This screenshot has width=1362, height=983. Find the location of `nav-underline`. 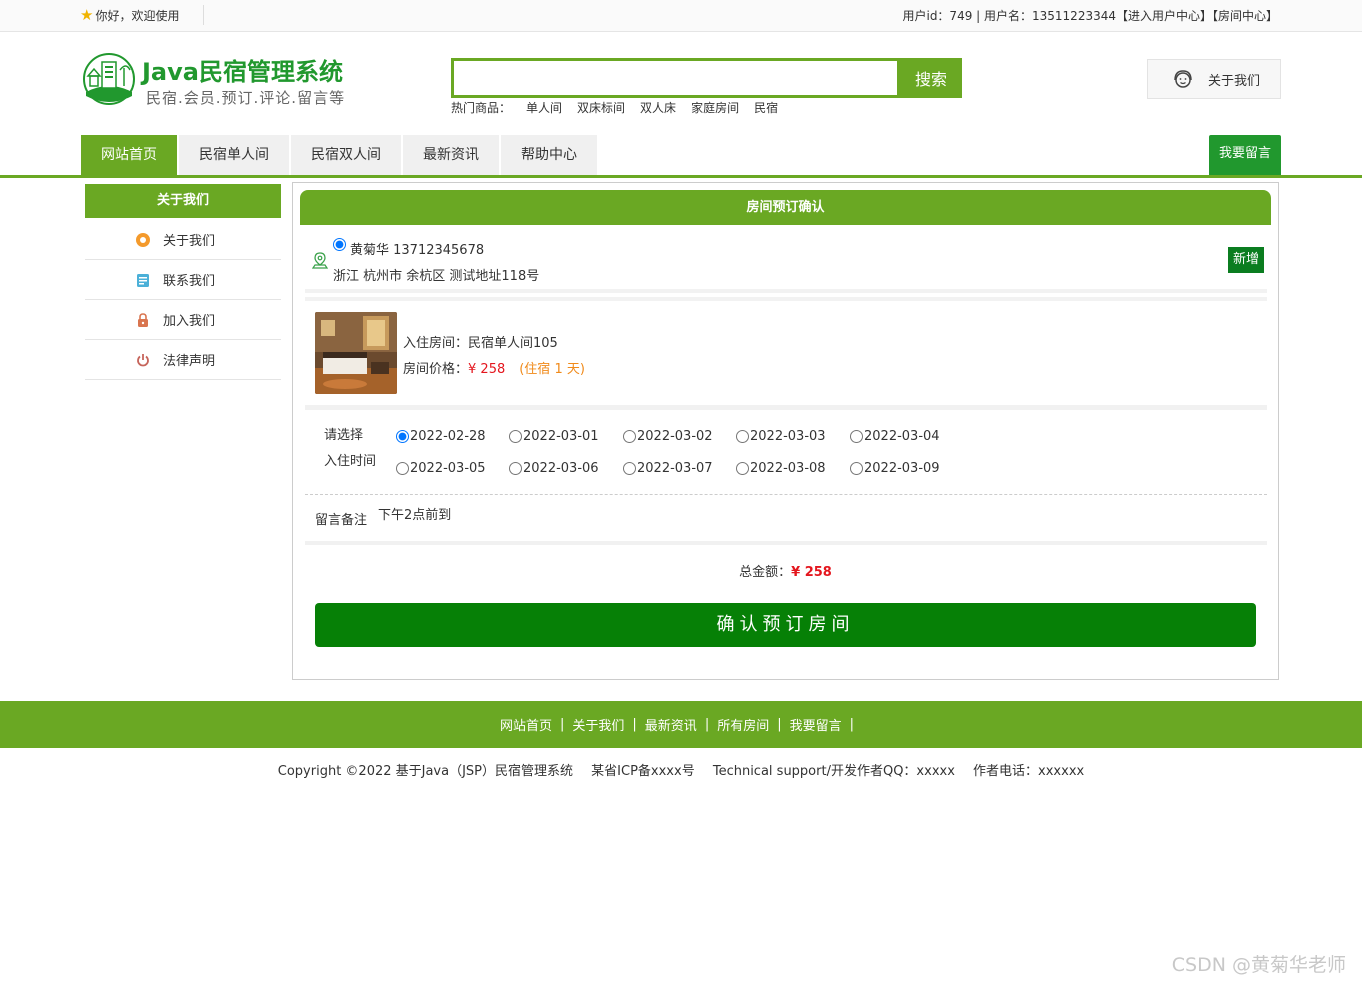

nav-underline is located at coordinates (681, 176).